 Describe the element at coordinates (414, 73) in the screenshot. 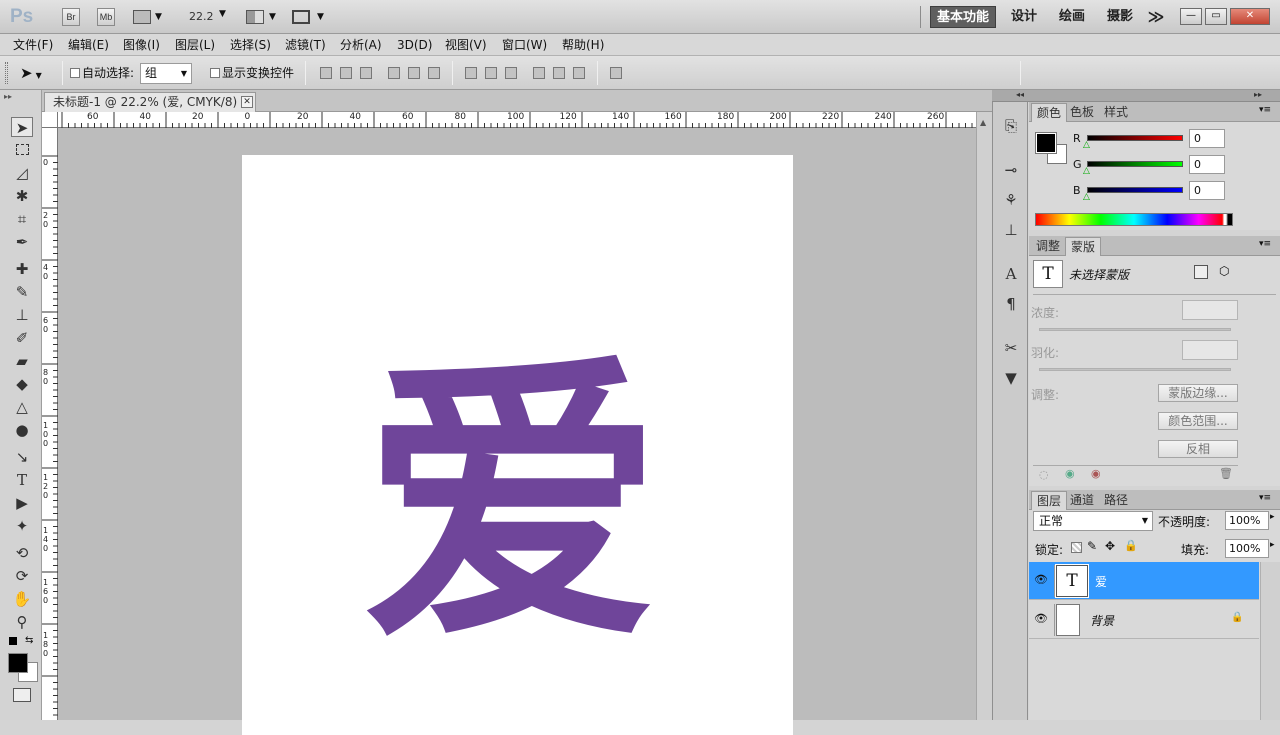

I see `align-horizontal-center-icon` at that location.